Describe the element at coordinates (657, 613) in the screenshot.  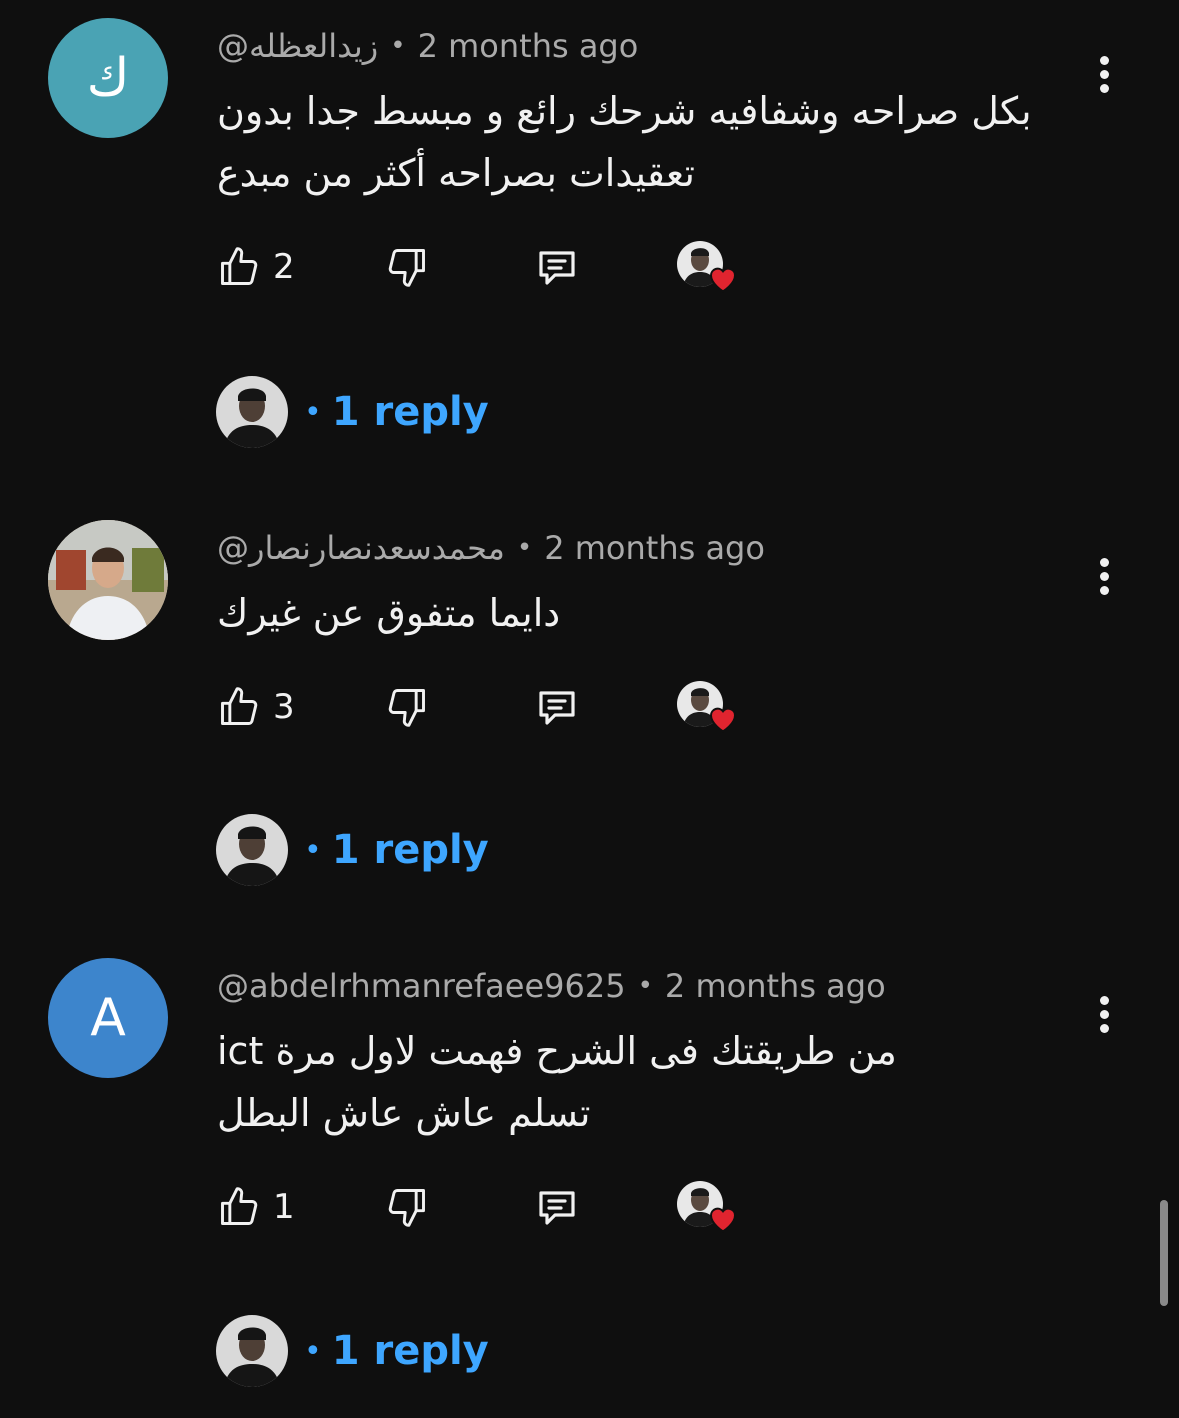
I see `comment-text: دايما متفوق عن غيرك` at that location.